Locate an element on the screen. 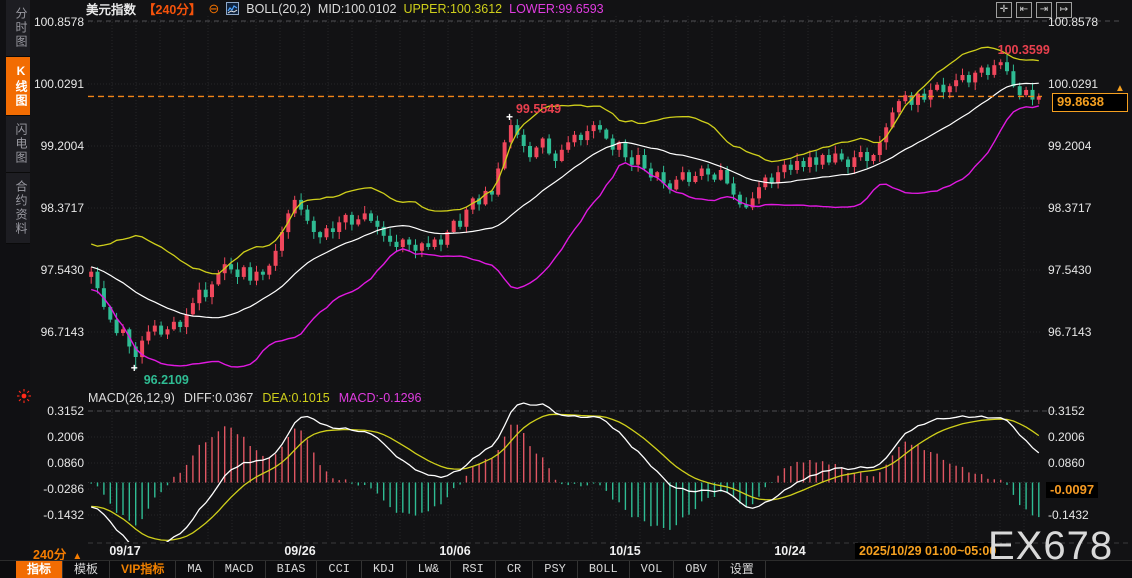 The width and height of the screenshot is (1132, 578). macd-hist-value: MACD:-0.1296 is located at coordinates (380, 398).